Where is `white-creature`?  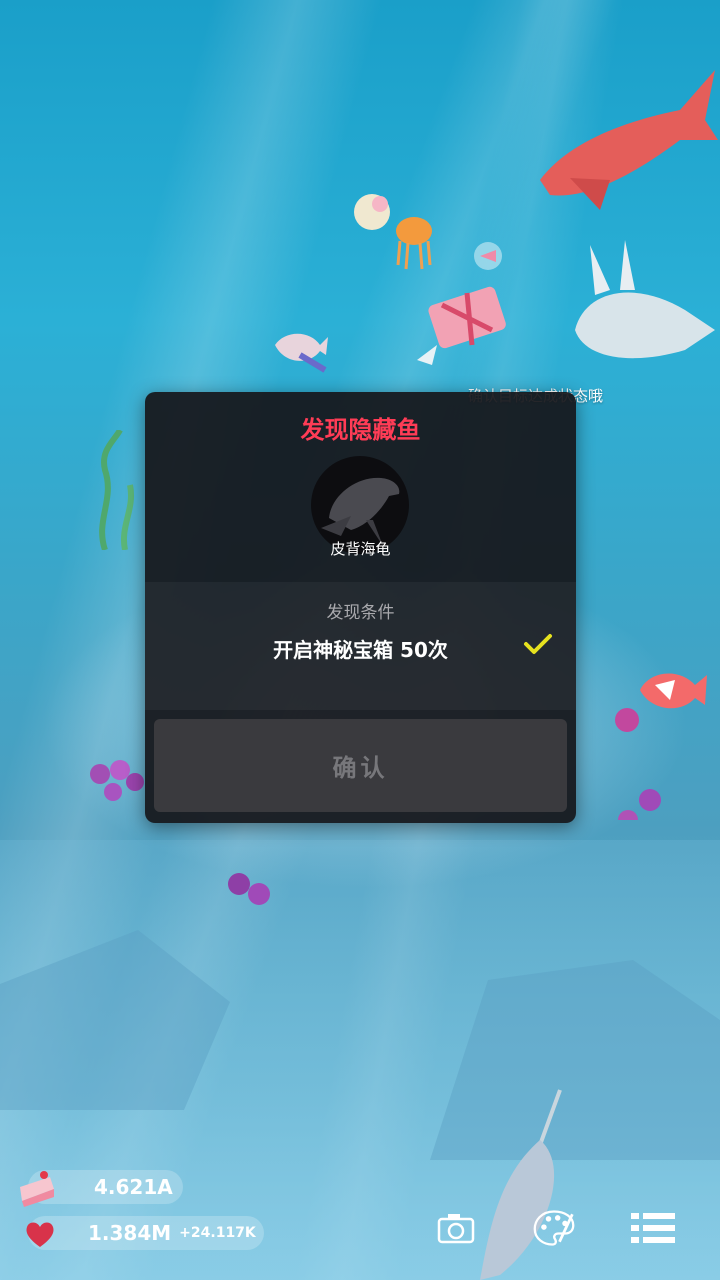
white-creature is located at coordinates (645, 299).